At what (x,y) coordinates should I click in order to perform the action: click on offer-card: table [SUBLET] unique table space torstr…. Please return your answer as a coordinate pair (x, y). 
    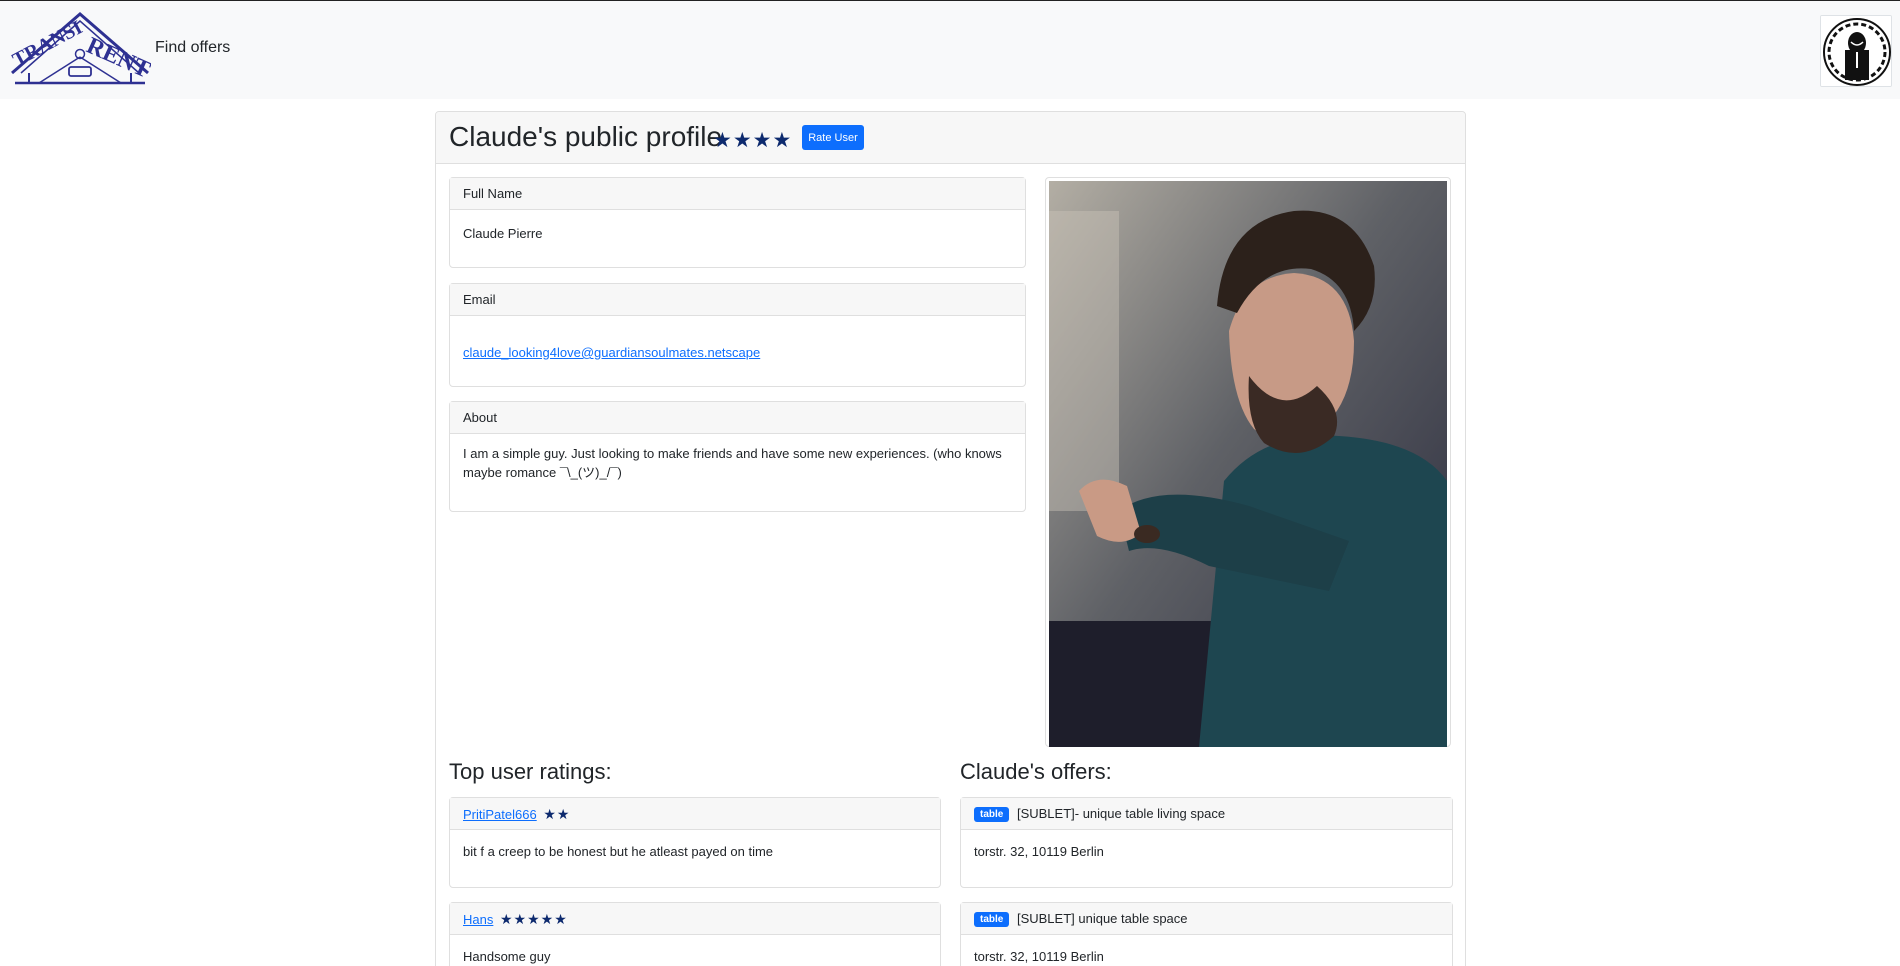
    Looking at the image, I should click on (1206, 934).